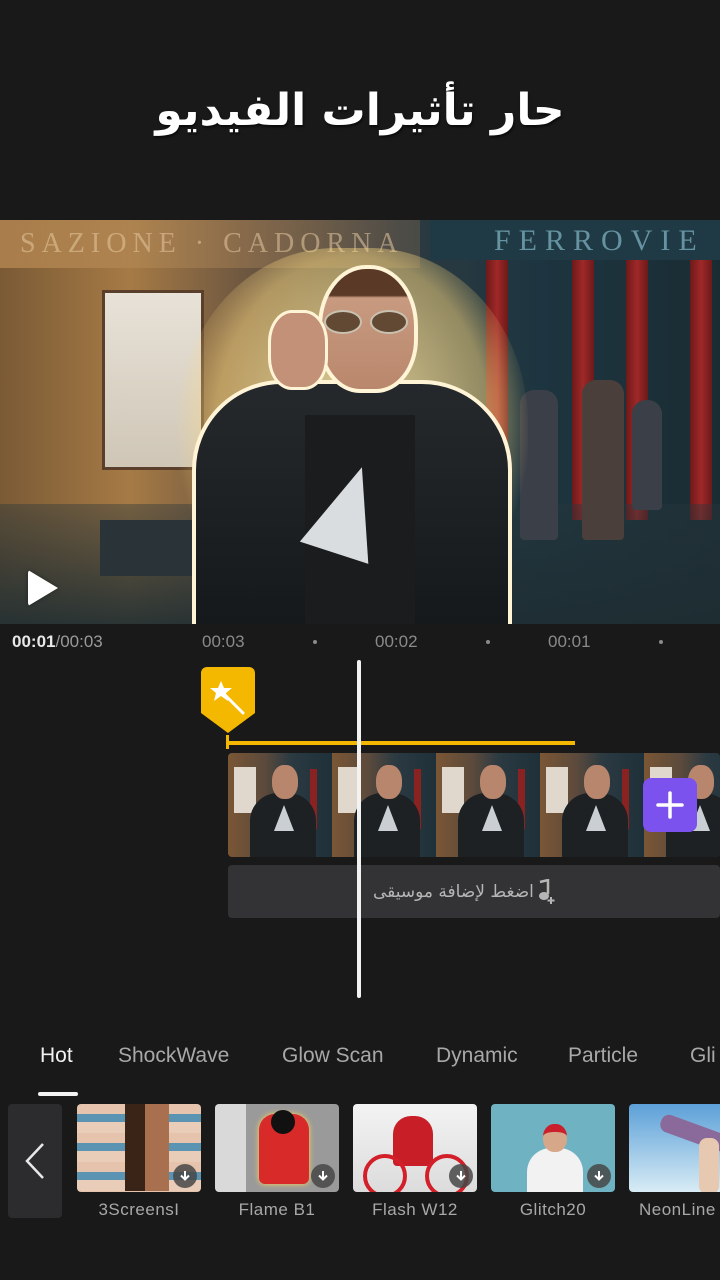 Image resolution: width=720 pixels, height=1280 pixels. I want to click on tab-glitch: Gli, so click(703, 1056).